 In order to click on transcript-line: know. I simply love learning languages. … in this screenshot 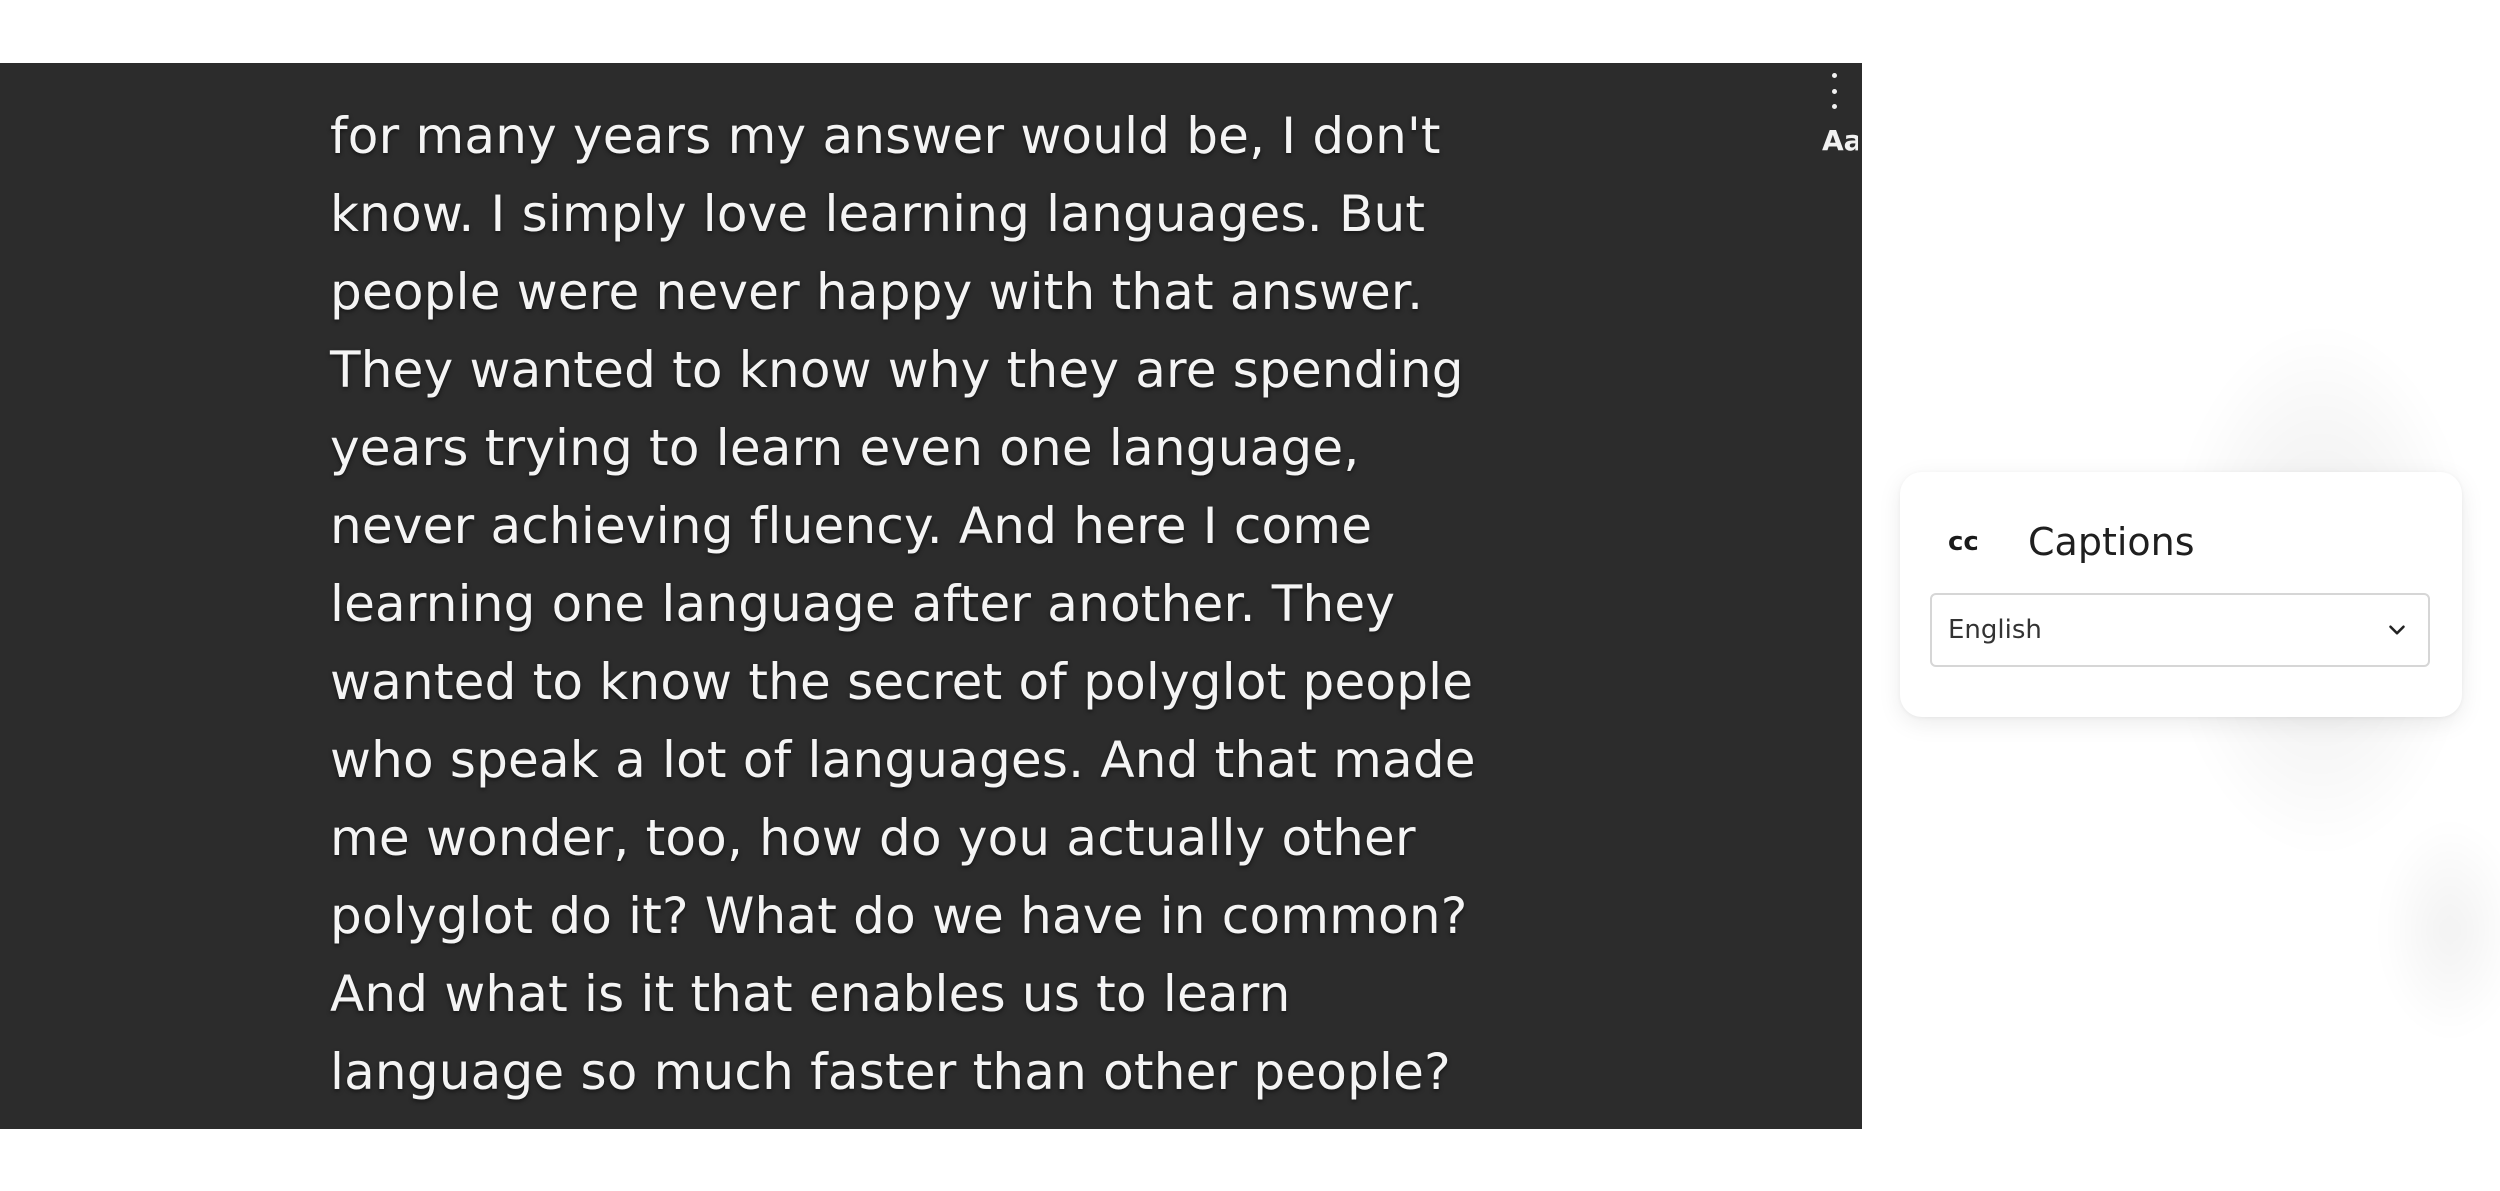, I will do `click(878, 214)`.